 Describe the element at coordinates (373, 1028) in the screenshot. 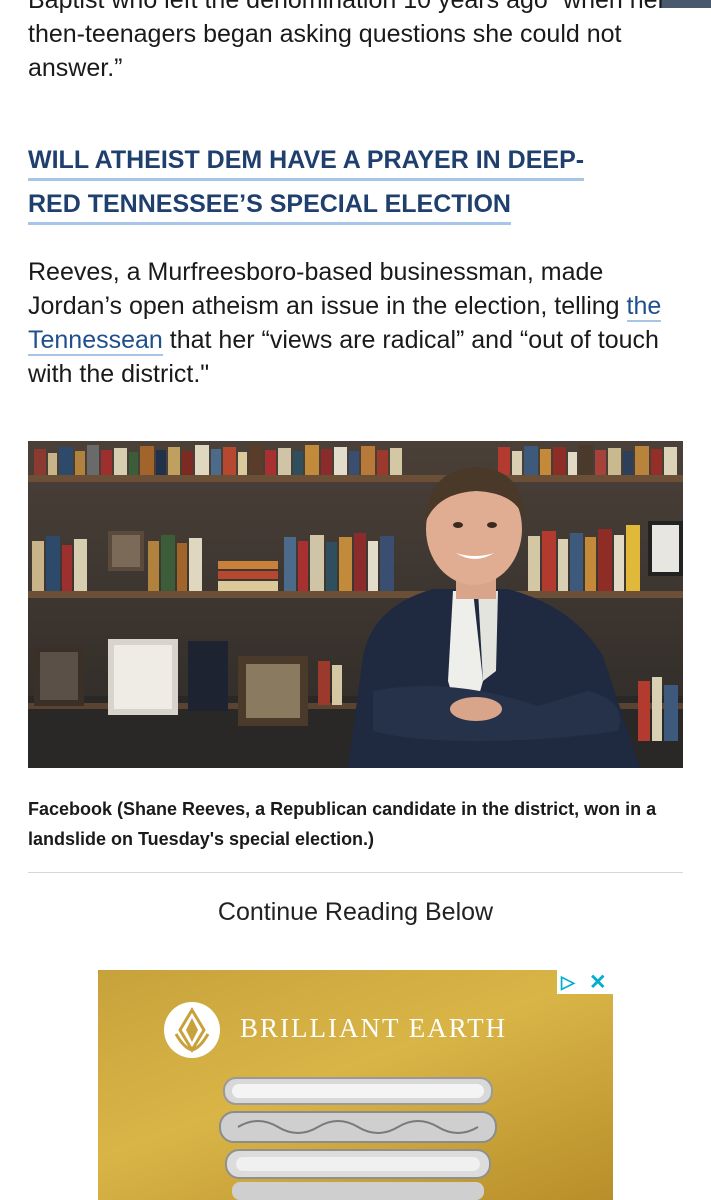

I see `ad-brand-name: BRILLIANT EARTH` at that location.